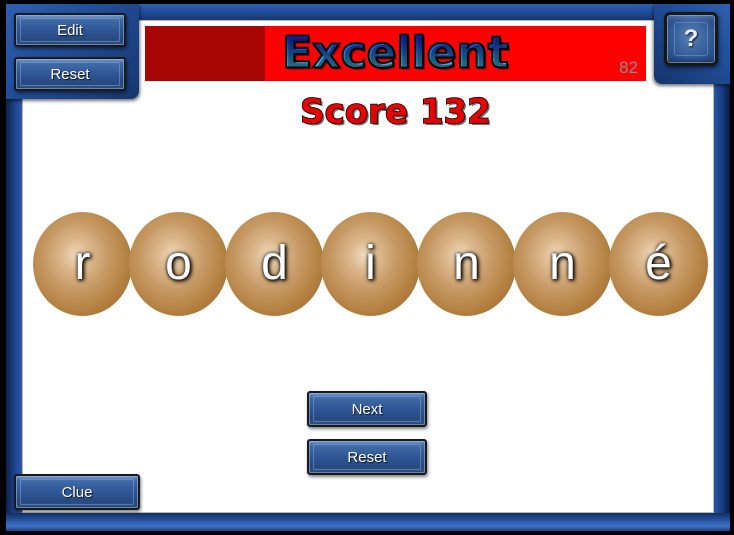  I want to click on edit-button: Edit, so click(70, 30).